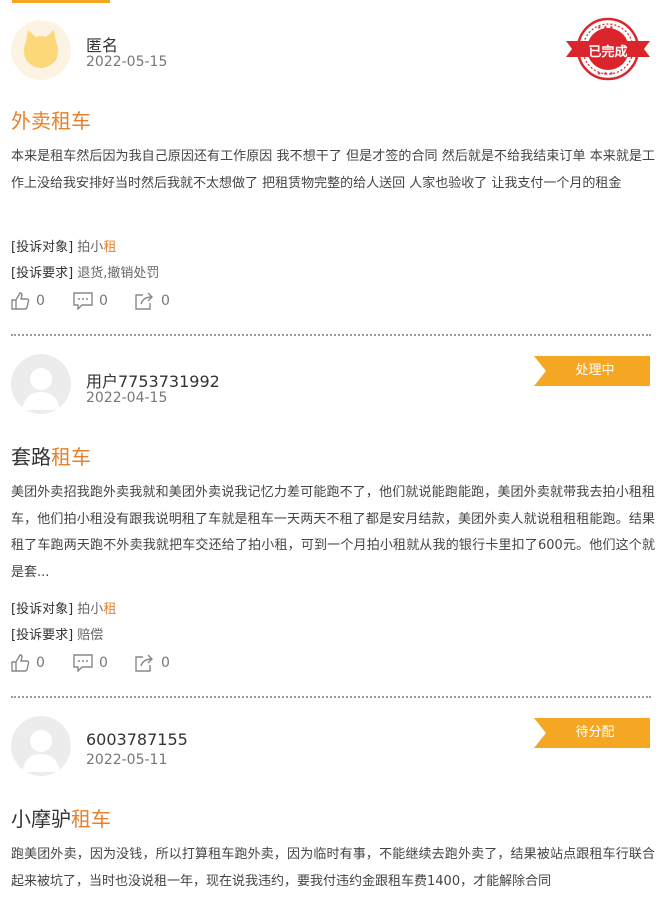 The height and width of the screenshot is (908, 666). I want to click on complaint-date: 2022-05-15, so click(127, 62).